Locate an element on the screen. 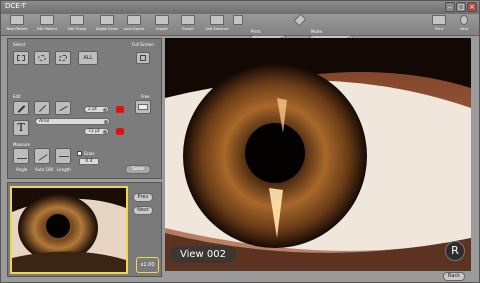 Image resolution: width=480 pixels, height=283 pixels. view-label: View 002 is located at coordinates (203, 254).